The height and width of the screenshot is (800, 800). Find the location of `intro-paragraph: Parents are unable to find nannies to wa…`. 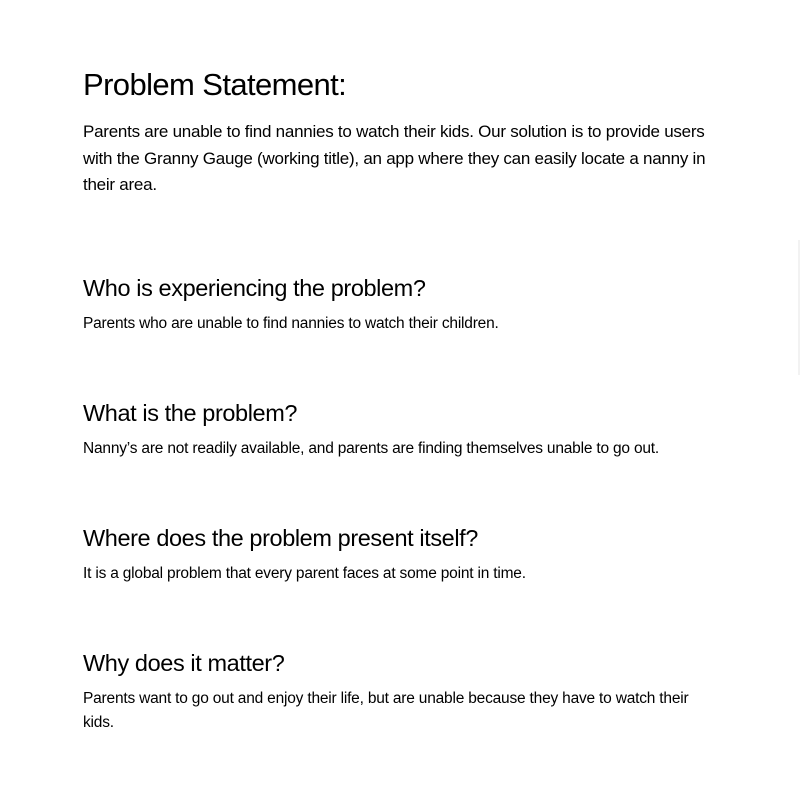

intro-paragraph: Parents are unable to find nannies to wa… is located at coordinates (394, 158).